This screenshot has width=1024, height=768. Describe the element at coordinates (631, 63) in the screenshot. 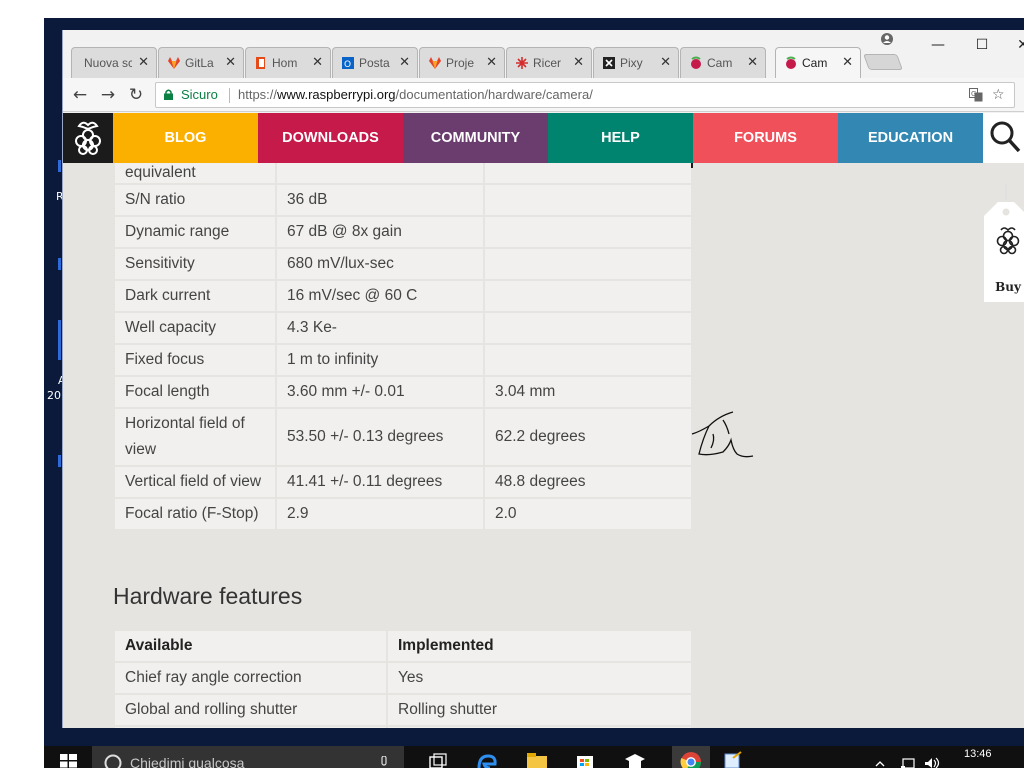

I see `tab-title: Pixy` at that location.